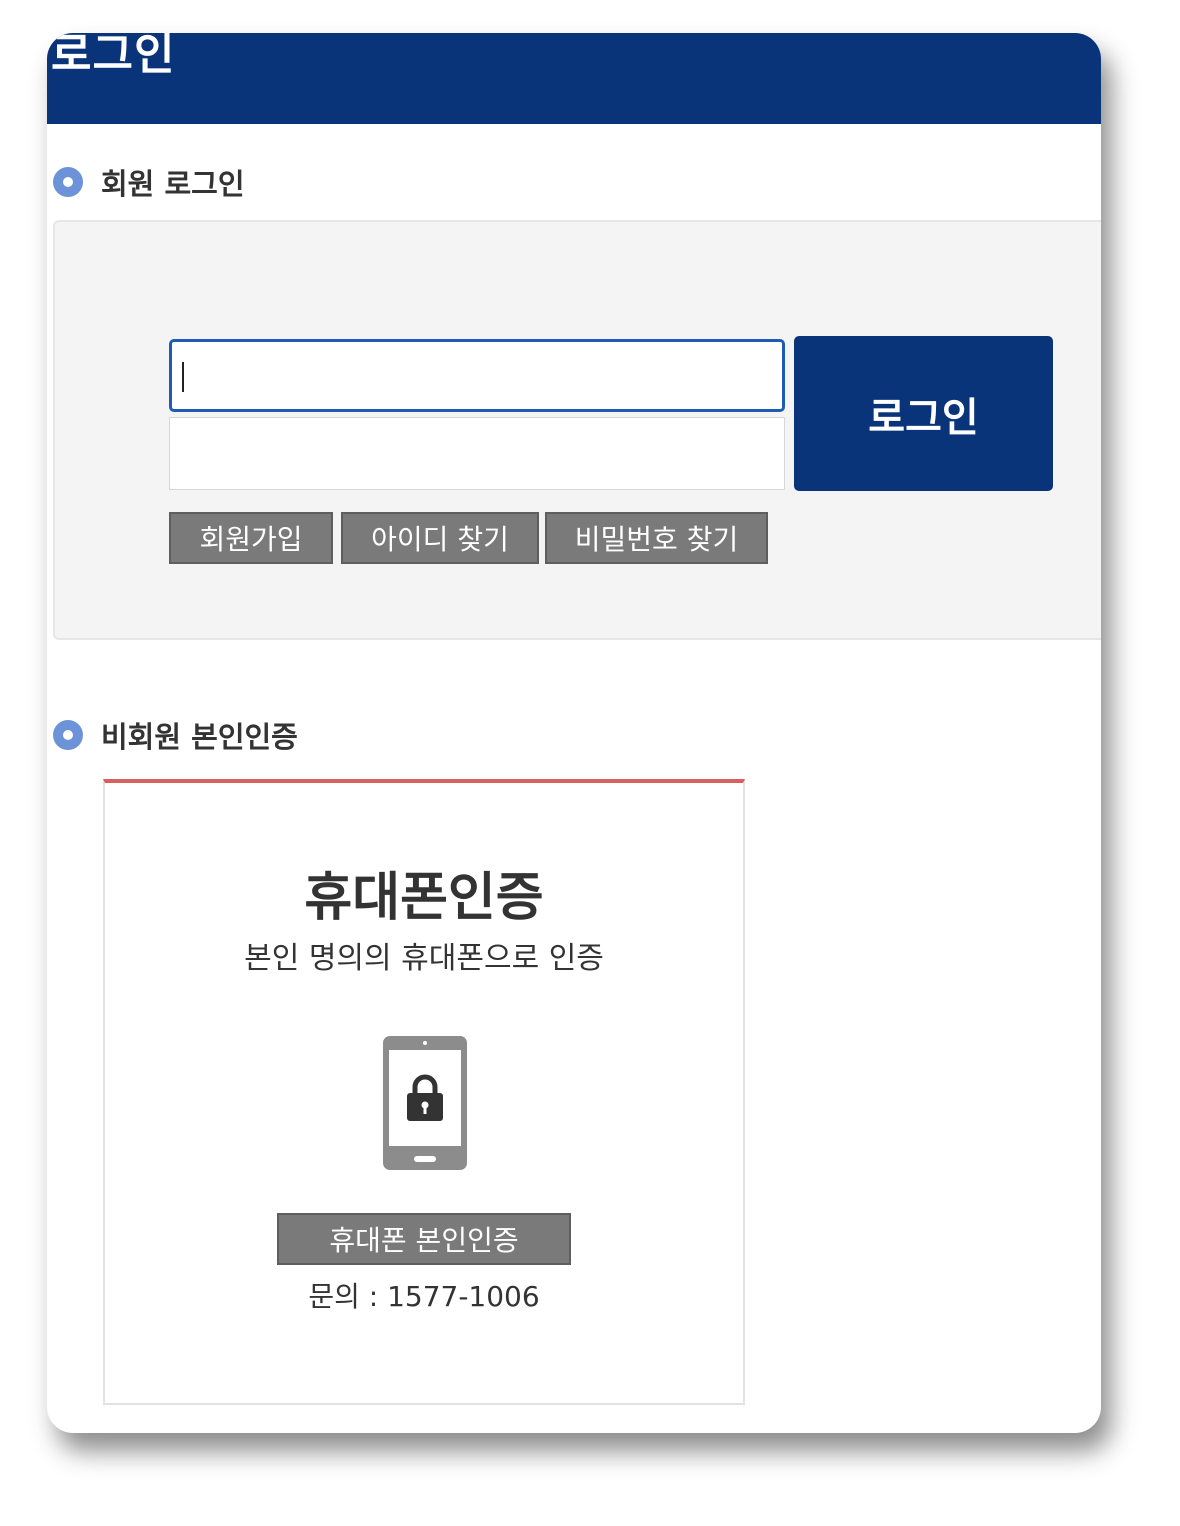 Image resolution: width=1180 pixels, height=1526 pixels. I want to click on card-description: 본인 명의의 휴대폰으로 인증, so click(424, 958).